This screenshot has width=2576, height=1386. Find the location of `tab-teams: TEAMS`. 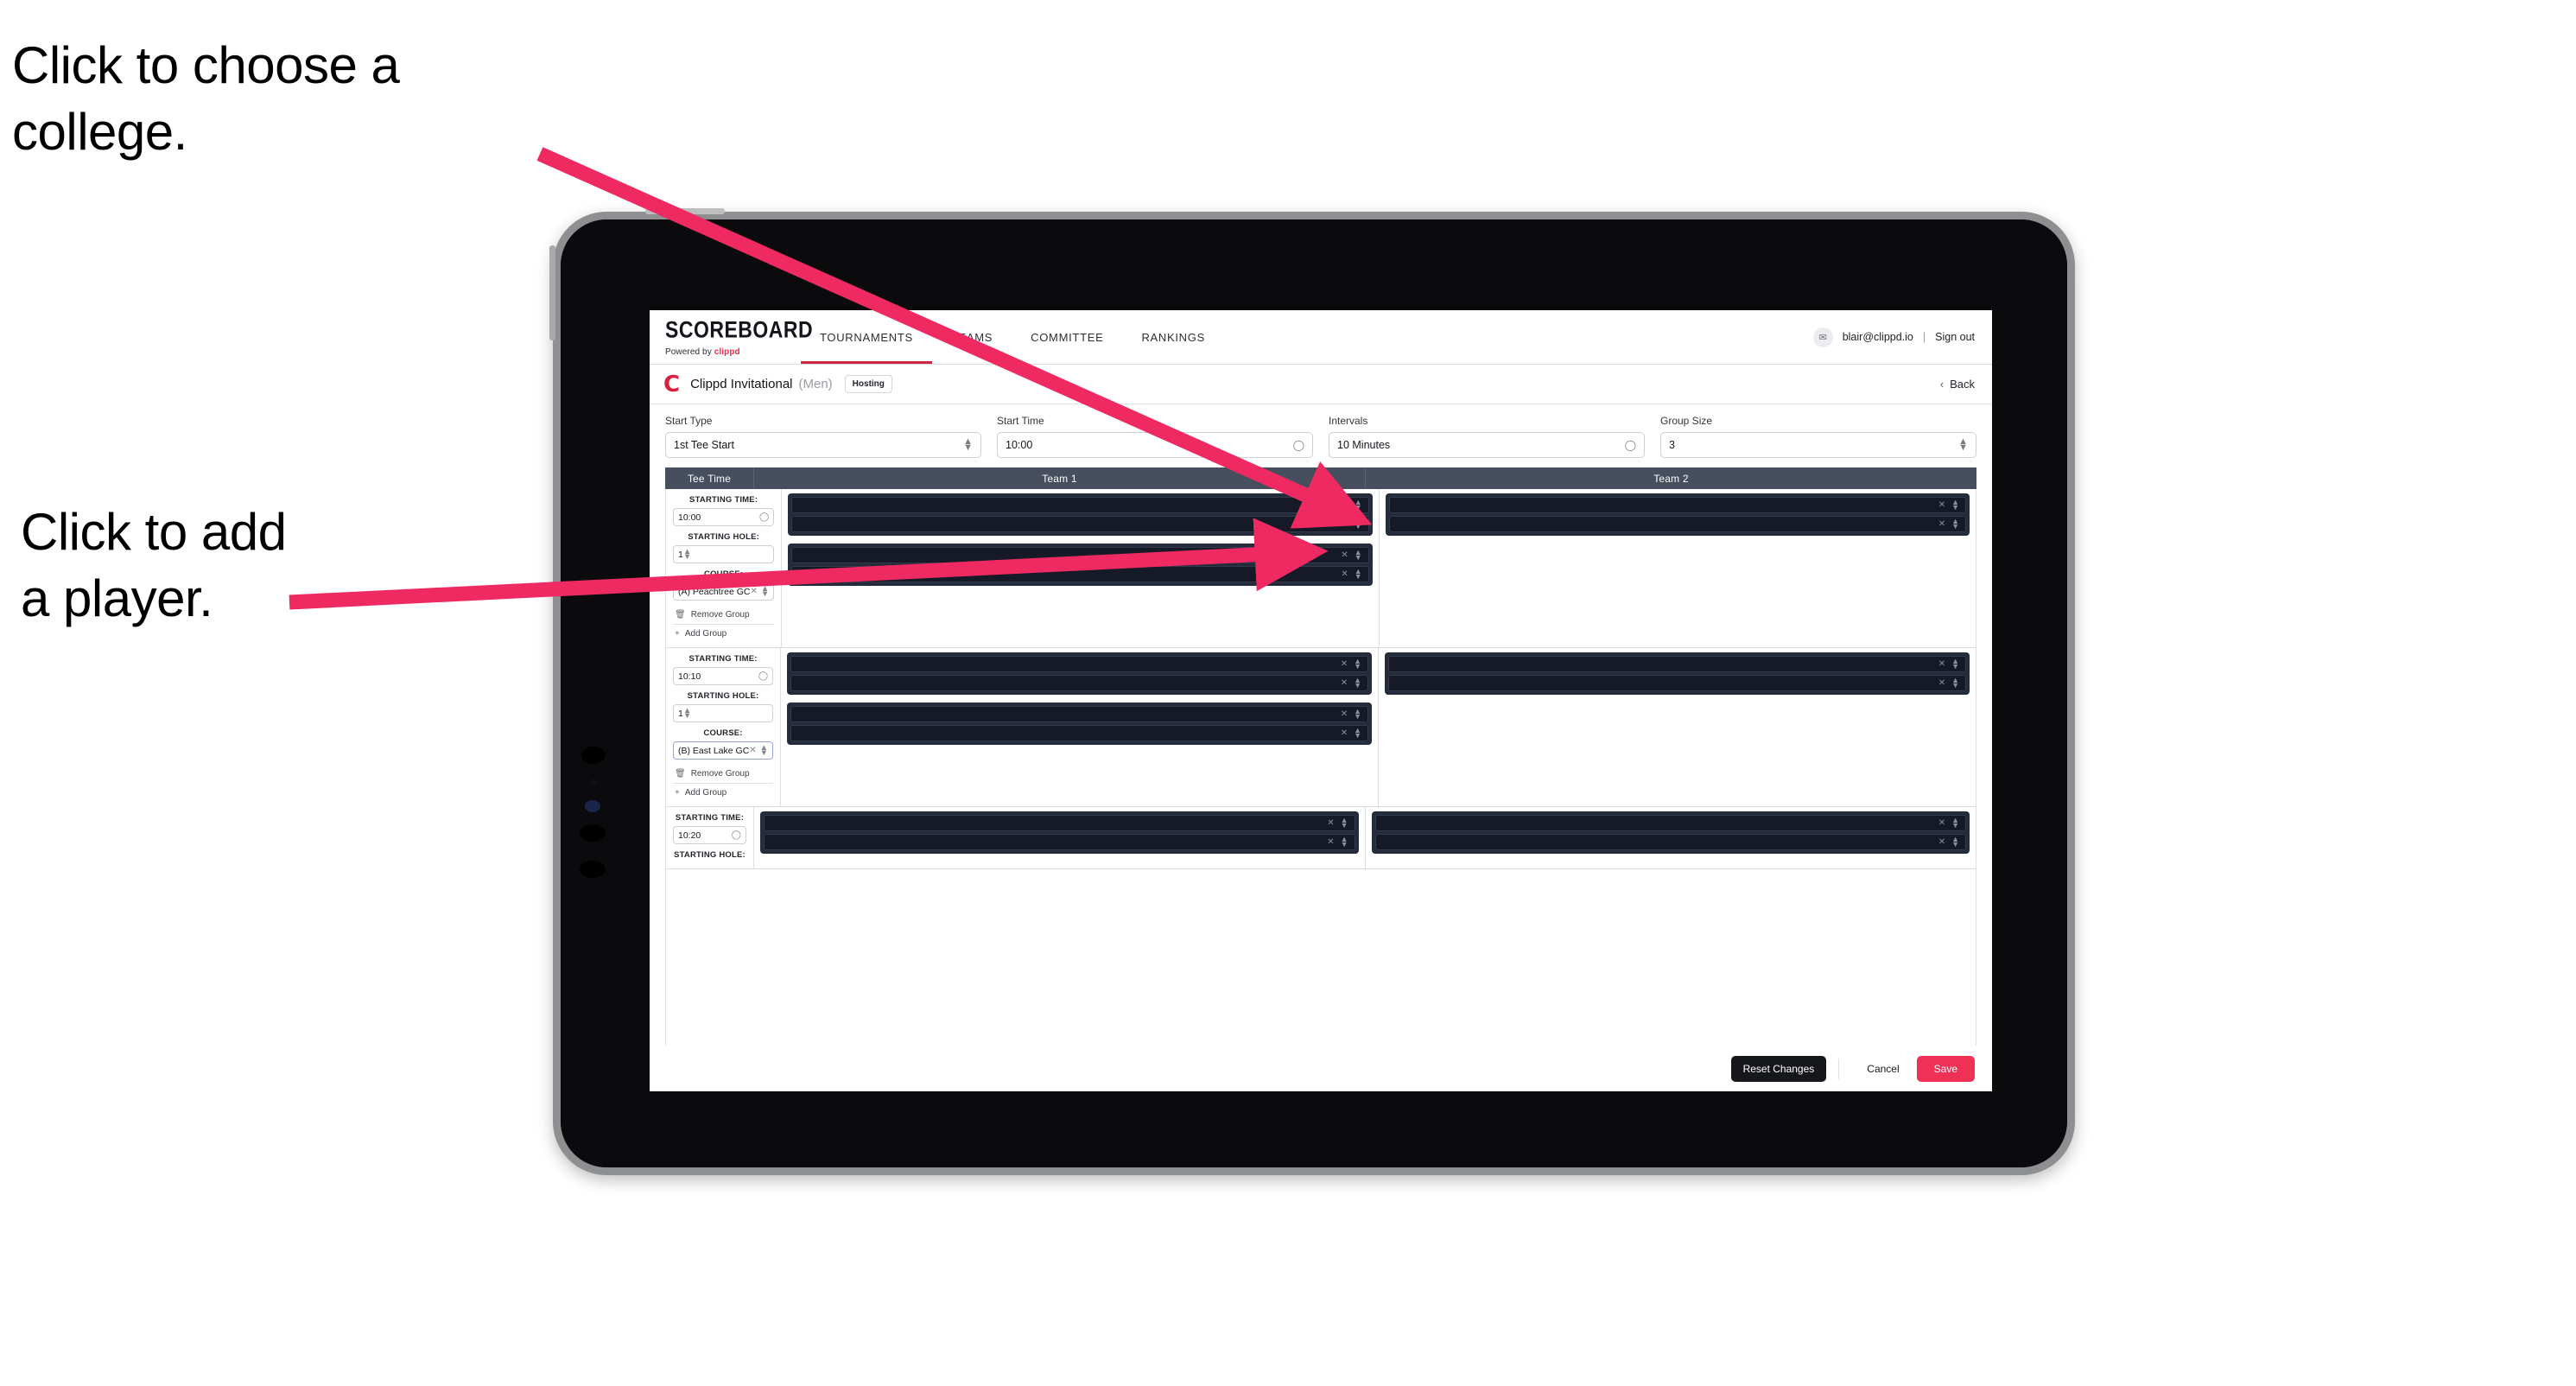

tab-teams: TEAMS is located at coordinates (972, 337).